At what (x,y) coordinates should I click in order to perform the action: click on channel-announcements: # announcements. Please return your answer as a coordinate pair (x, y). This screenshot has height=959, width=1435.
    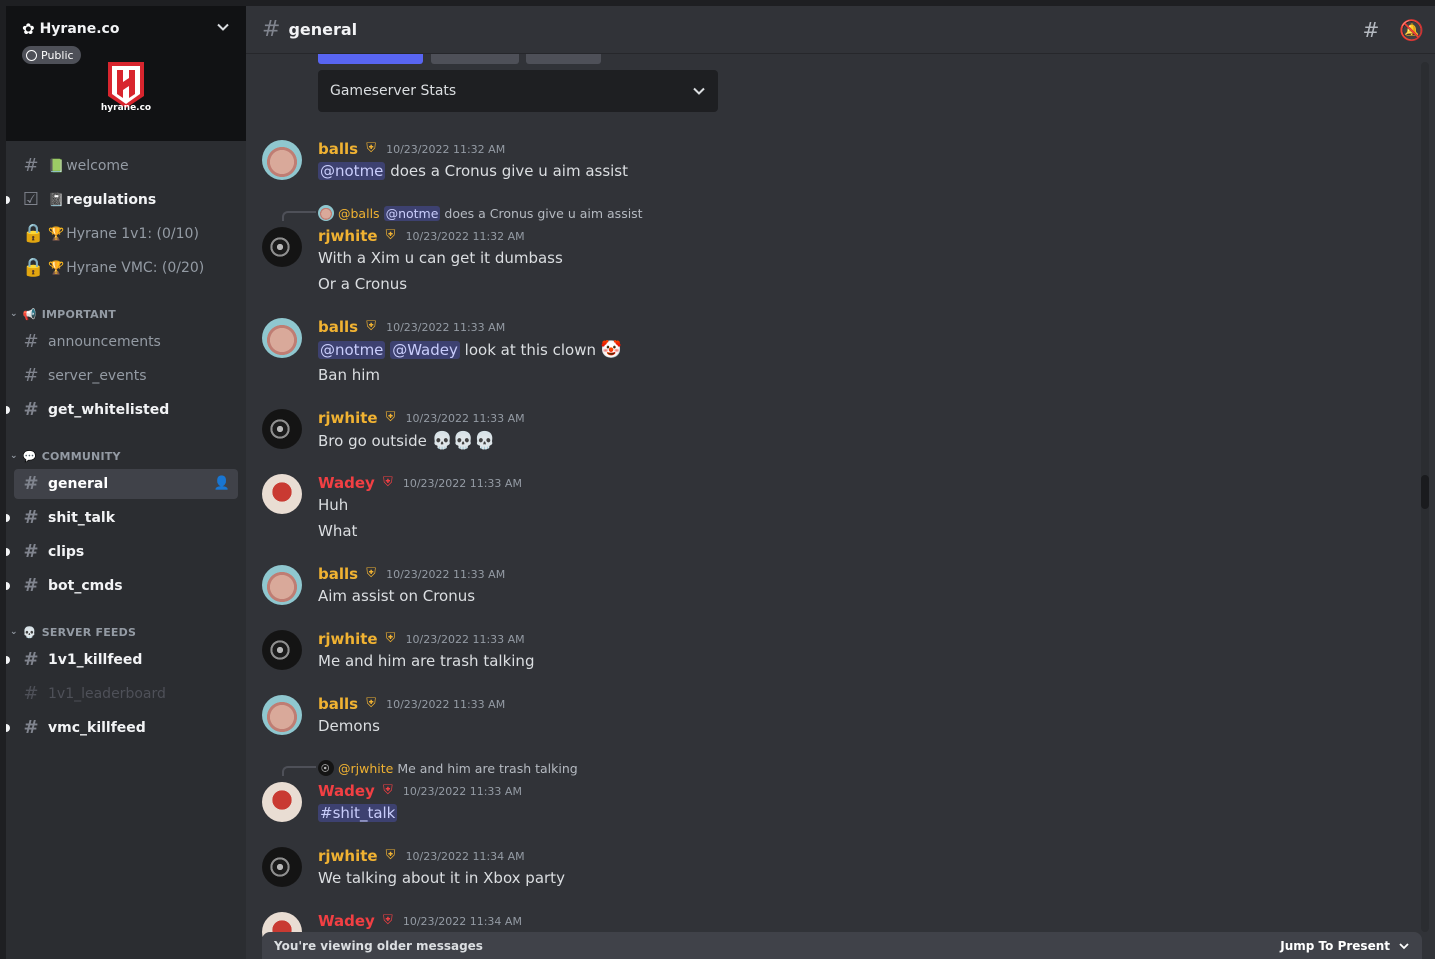
    Looking at the image, I should click on (126, 342).